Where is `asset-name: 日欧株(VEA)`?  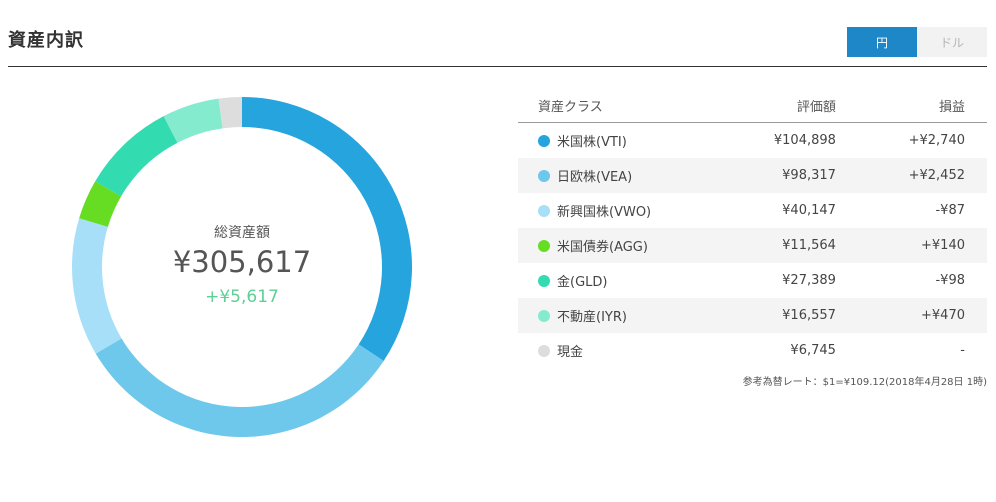 asset-name: 日欧株(VEA) is located at coordinates (595, 177).